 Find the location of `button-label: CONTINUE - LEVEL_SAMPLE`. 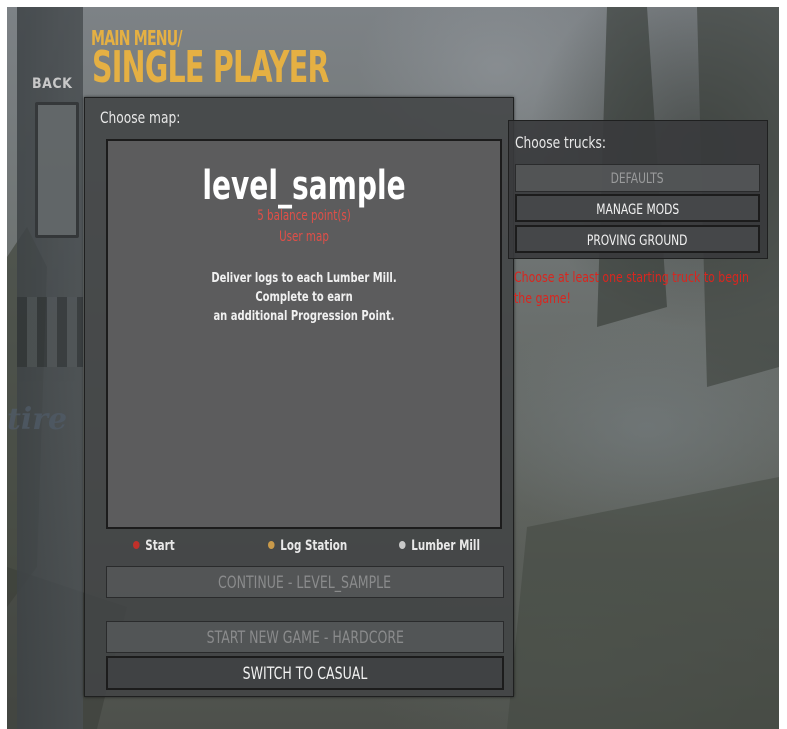

button-label: CONTINUE - LEVEL_SAMPLE is located at coordinates (305, 583).